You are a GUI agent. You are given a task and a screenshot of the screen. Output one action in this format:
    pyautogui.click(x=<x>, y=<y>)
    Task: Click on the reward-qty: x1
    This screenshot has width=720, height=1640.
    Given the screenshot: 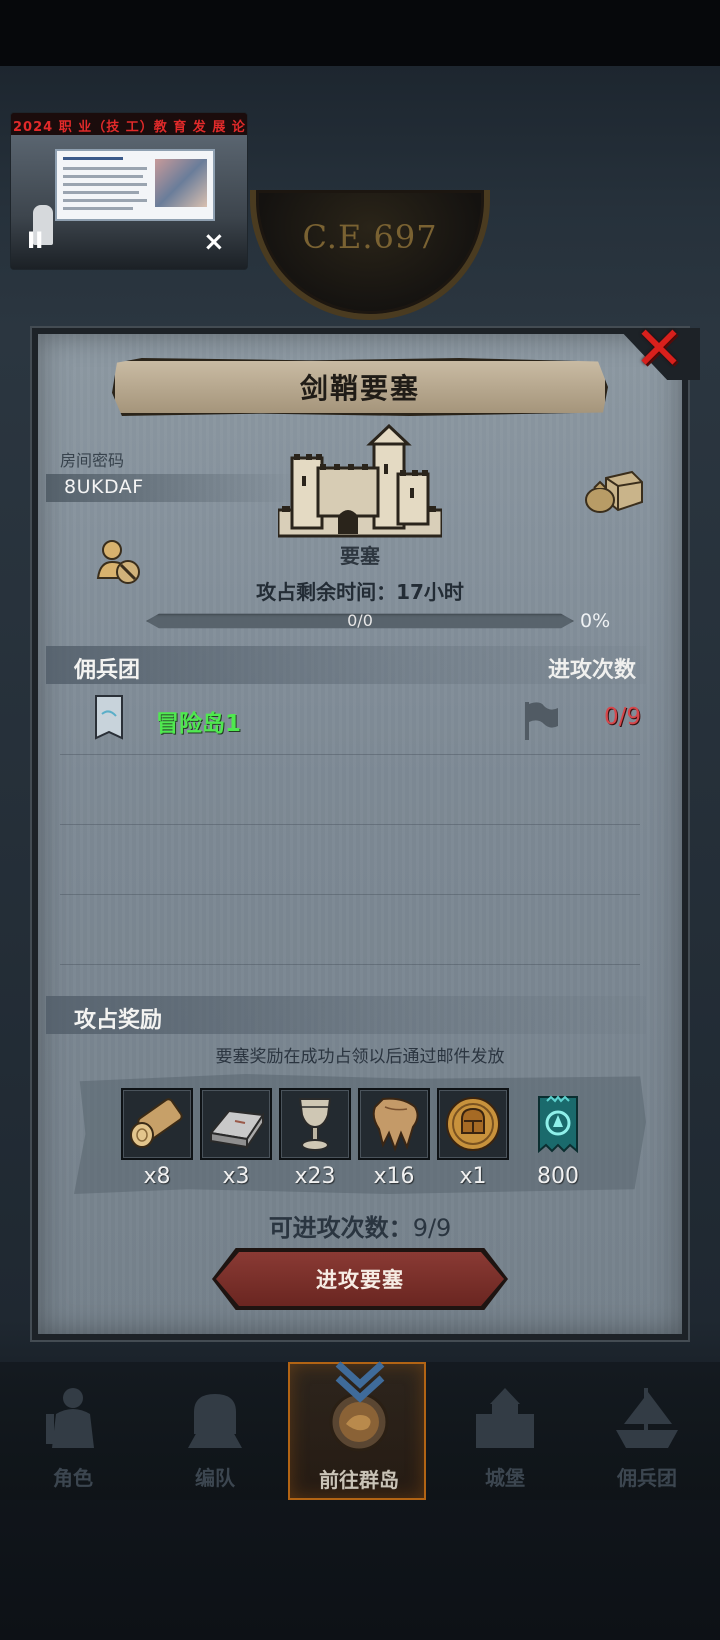 What is the action you would take?
    pyautogui.click(x=473, y=1176)
    